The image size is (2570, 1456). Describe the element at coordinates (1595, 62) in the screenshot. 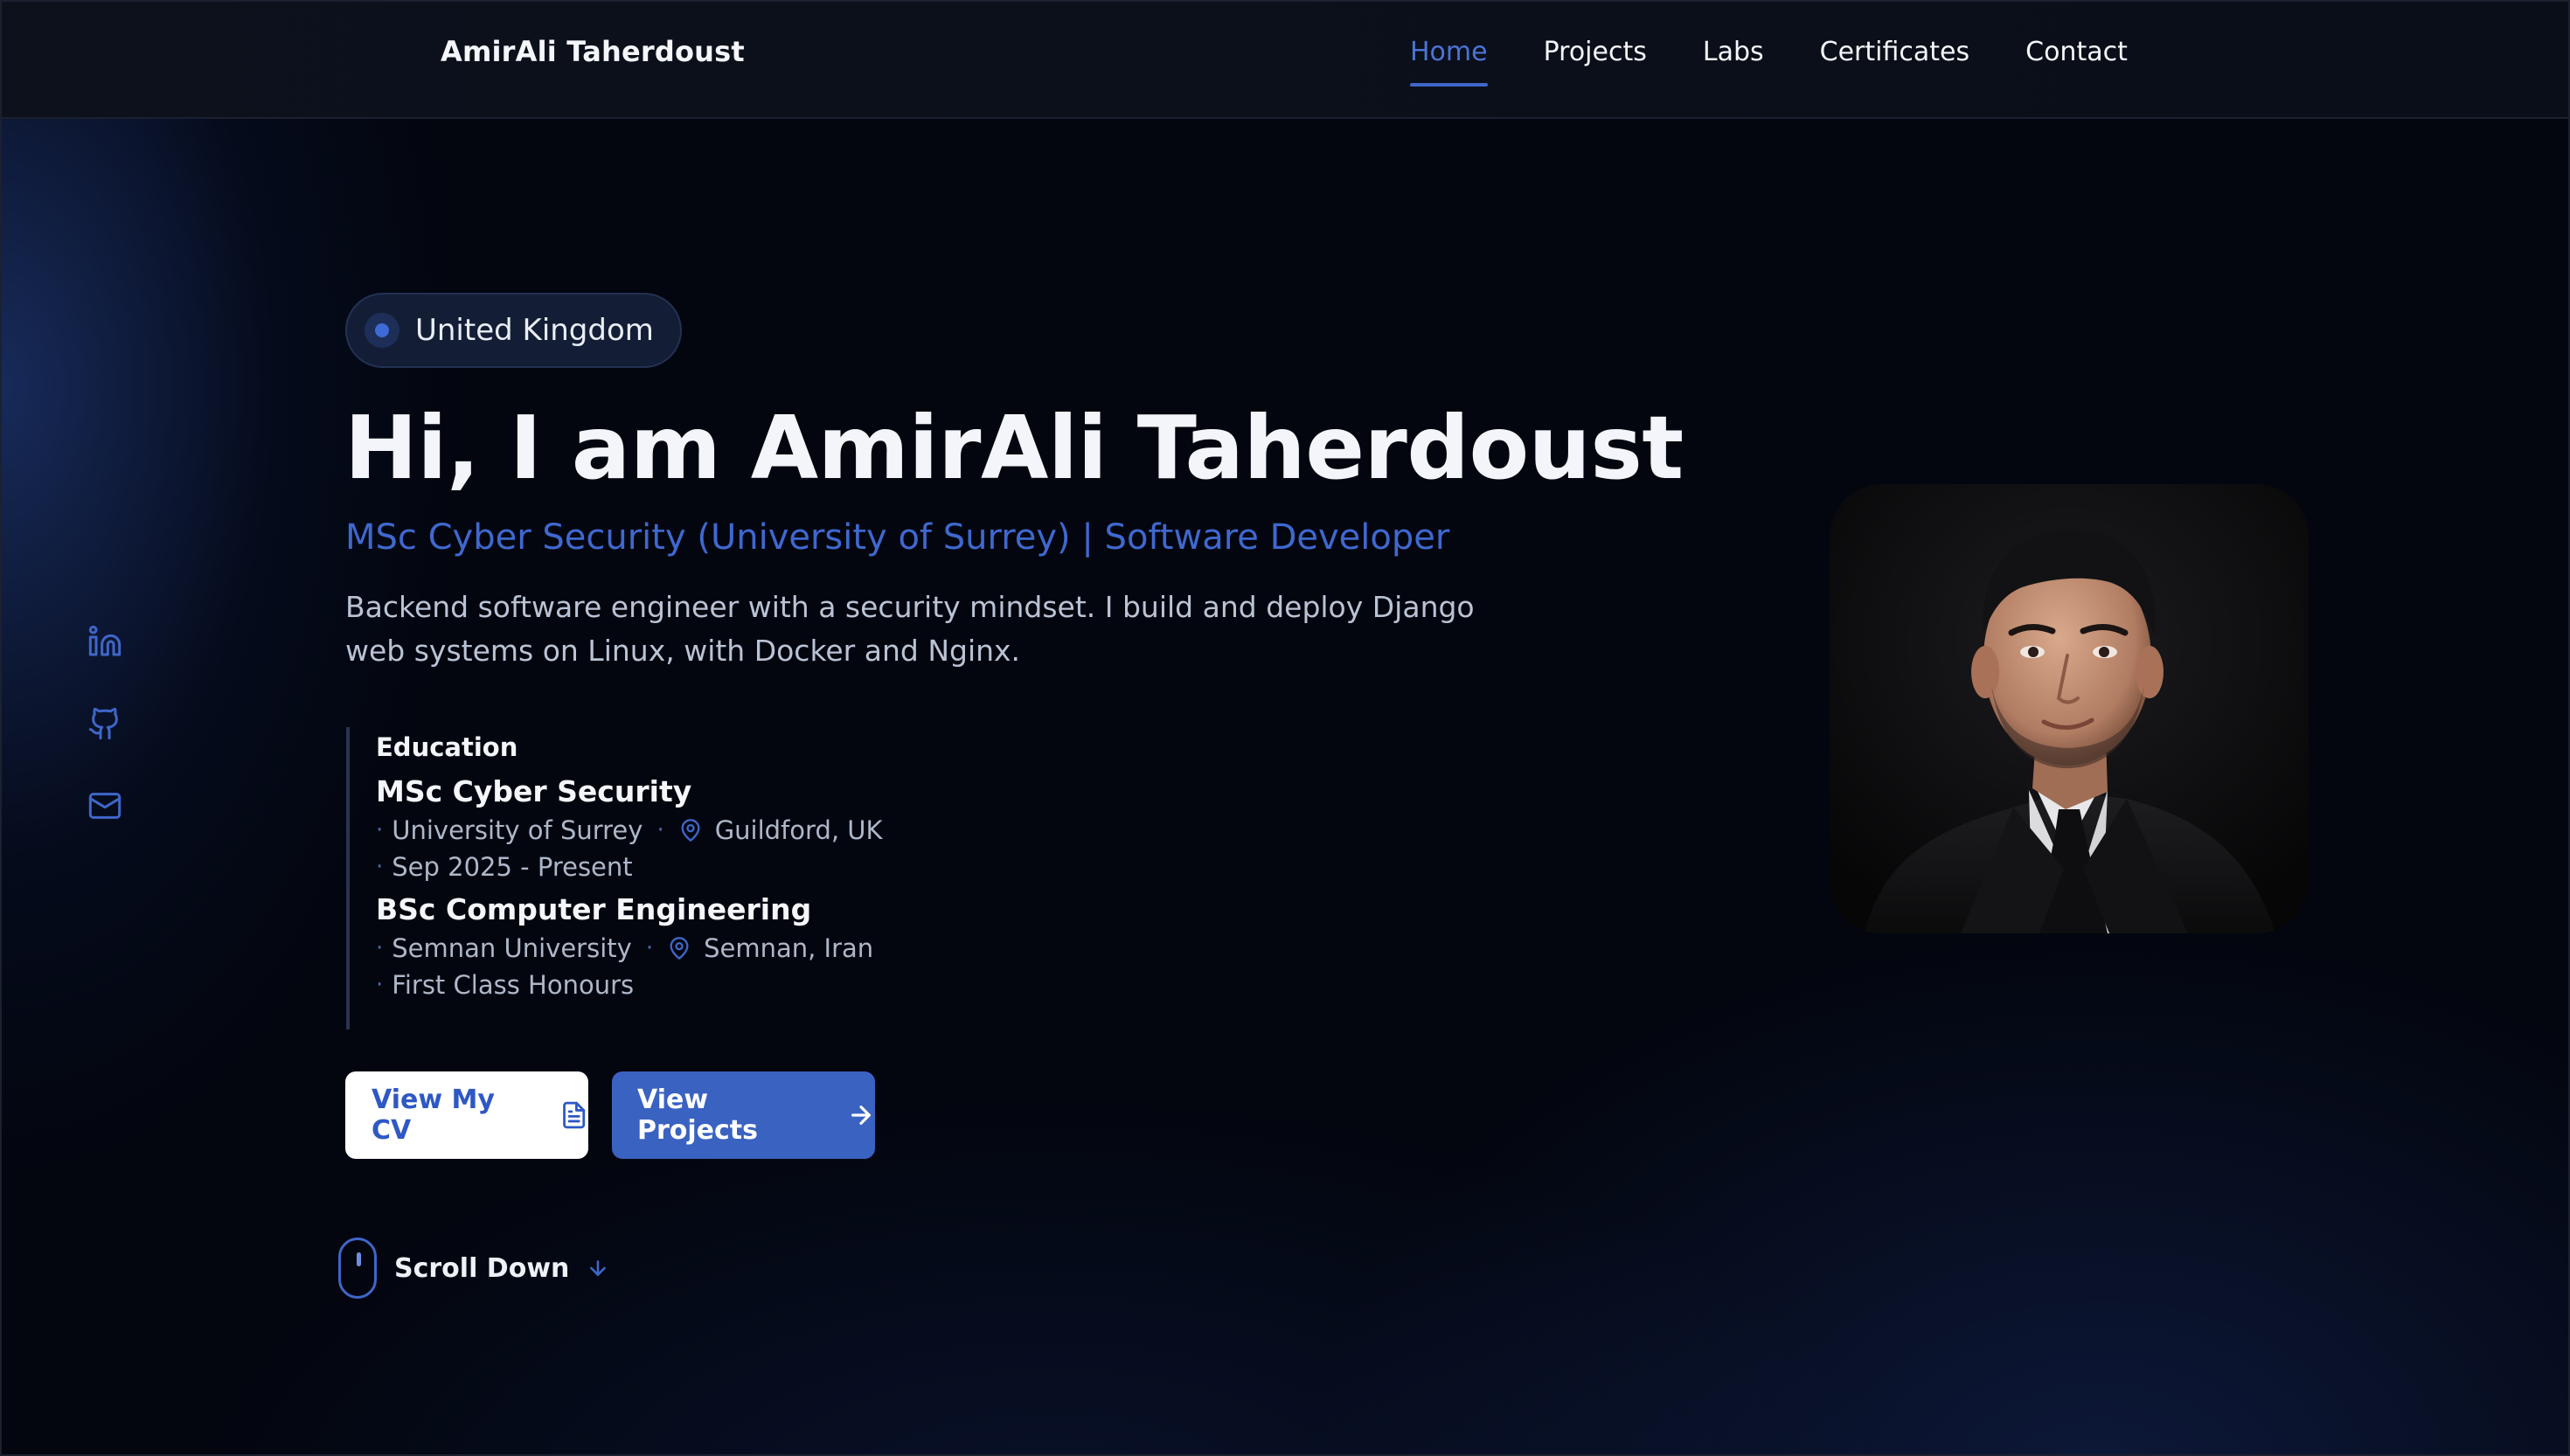

I see `nav-link-projects: Projects` at that location.